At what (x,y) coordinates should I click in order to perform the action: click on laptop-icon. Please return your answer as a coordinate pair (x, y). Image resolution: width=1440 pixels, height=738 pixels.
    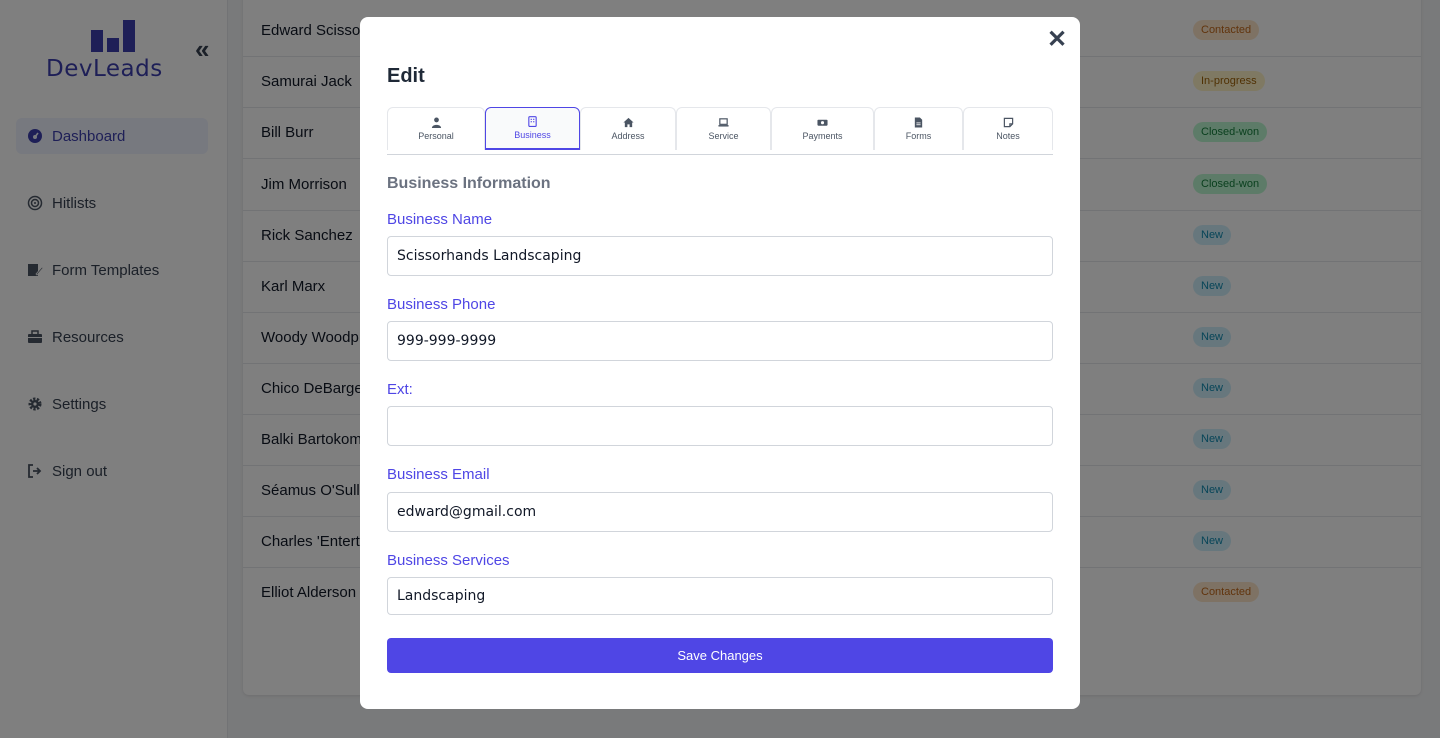
    Looking at the image, I should click on (723, 122).